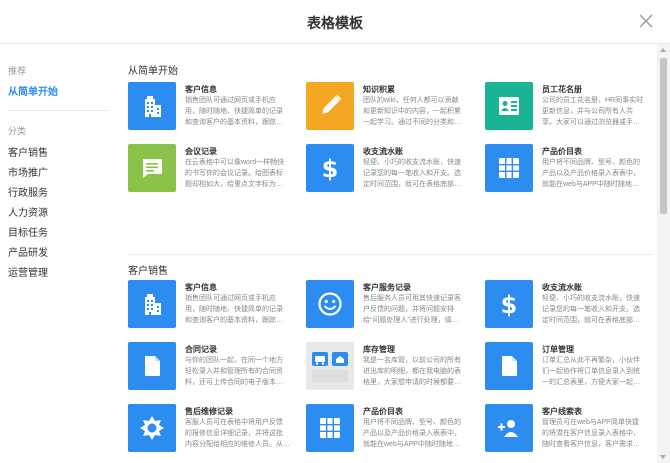 The height and width of the screenshot is (463, 670). What do you see at coordinates (234, 111) in the screenshot?
I see `description-line: 用，随时随地、快捷简单的记录` at bounding box center [234, 111].